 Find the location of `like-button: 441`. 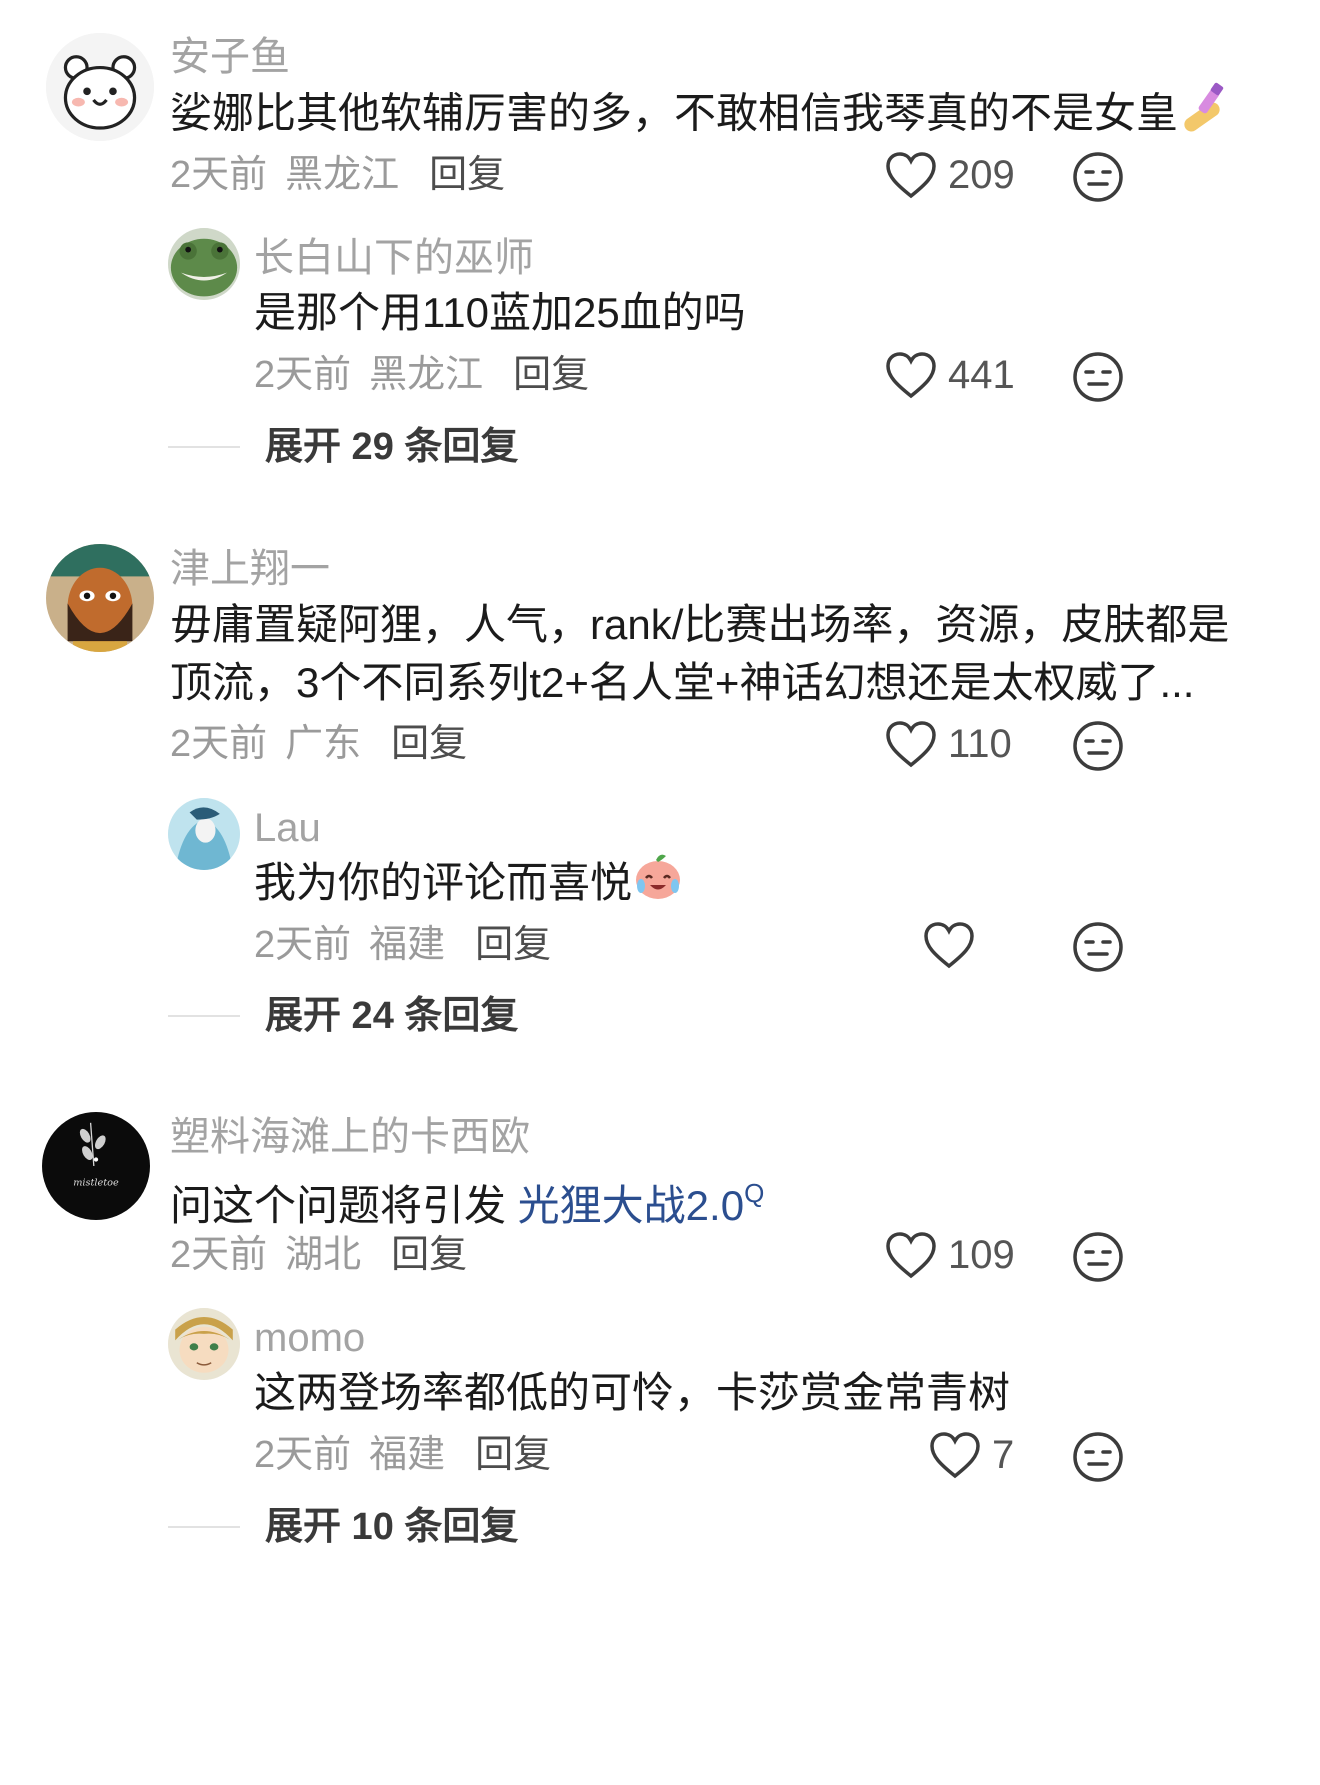

like-button: 441 is located at coordinates (949, 375).